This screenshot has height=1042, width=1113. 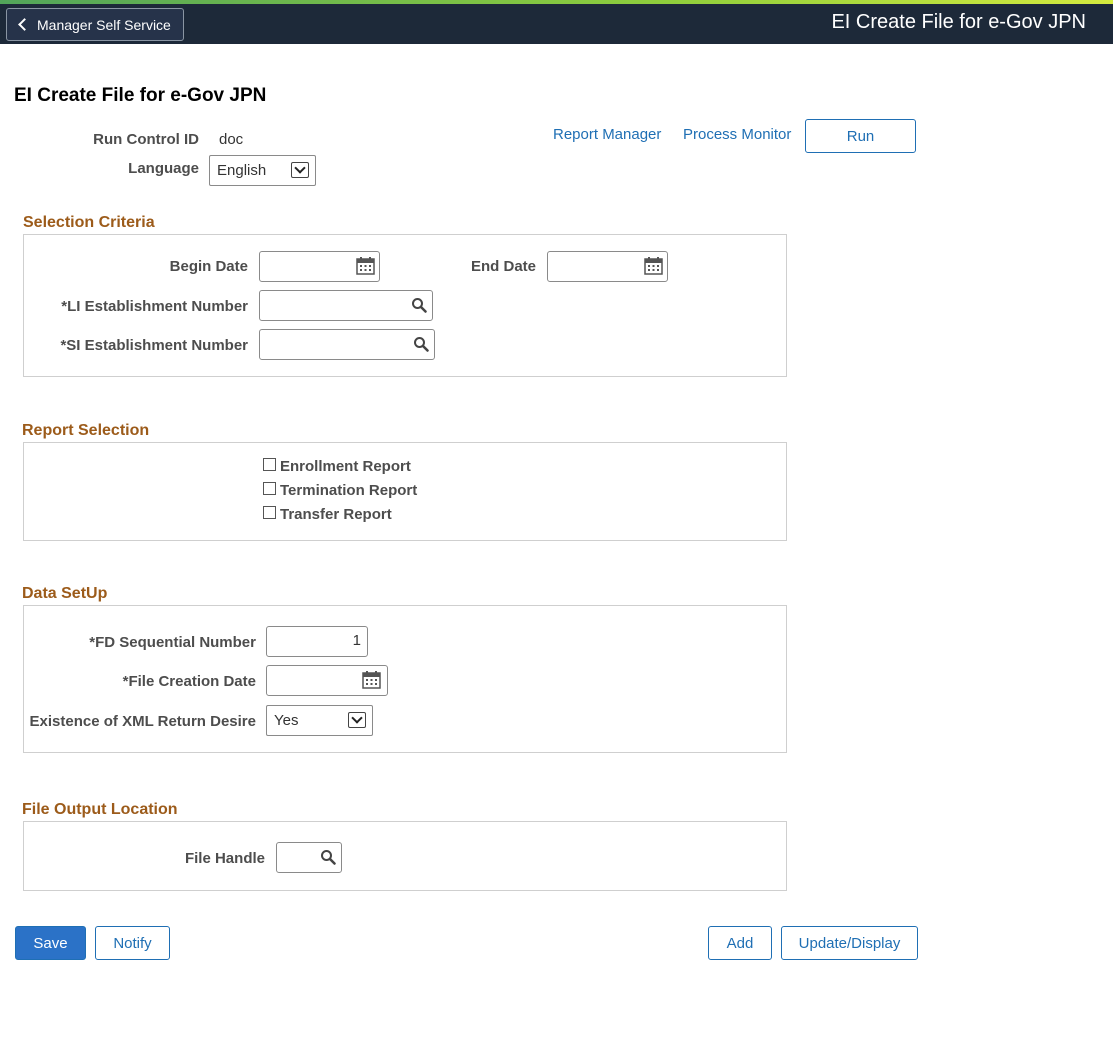 I want to click on update-display-button: Update/Display, so click(x=849, y=943).